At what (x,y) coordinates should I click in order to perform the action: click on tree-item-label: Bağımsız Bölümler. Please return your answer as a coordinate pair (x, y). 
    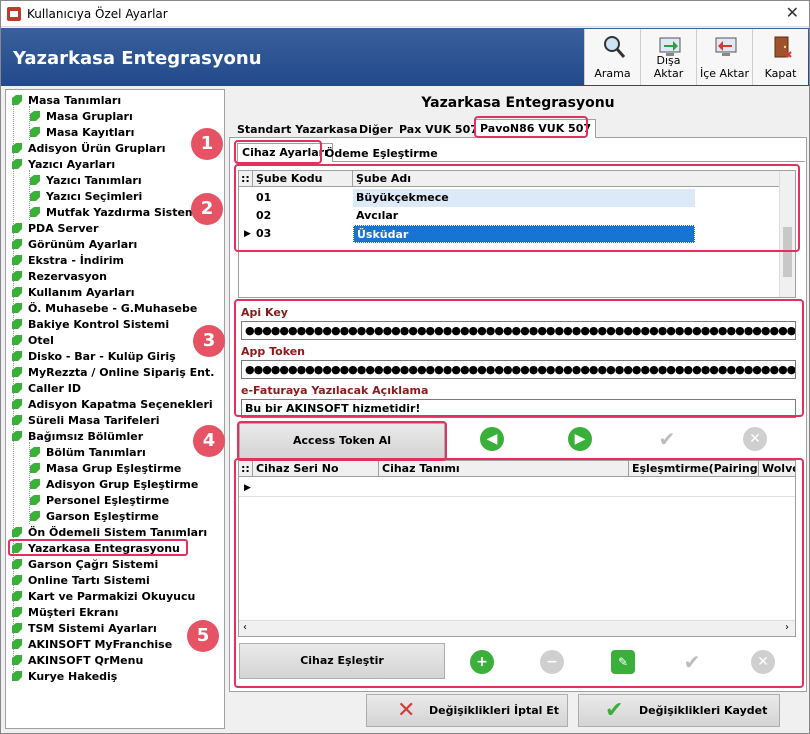
    Looking at the image, I should click on (86, 436).